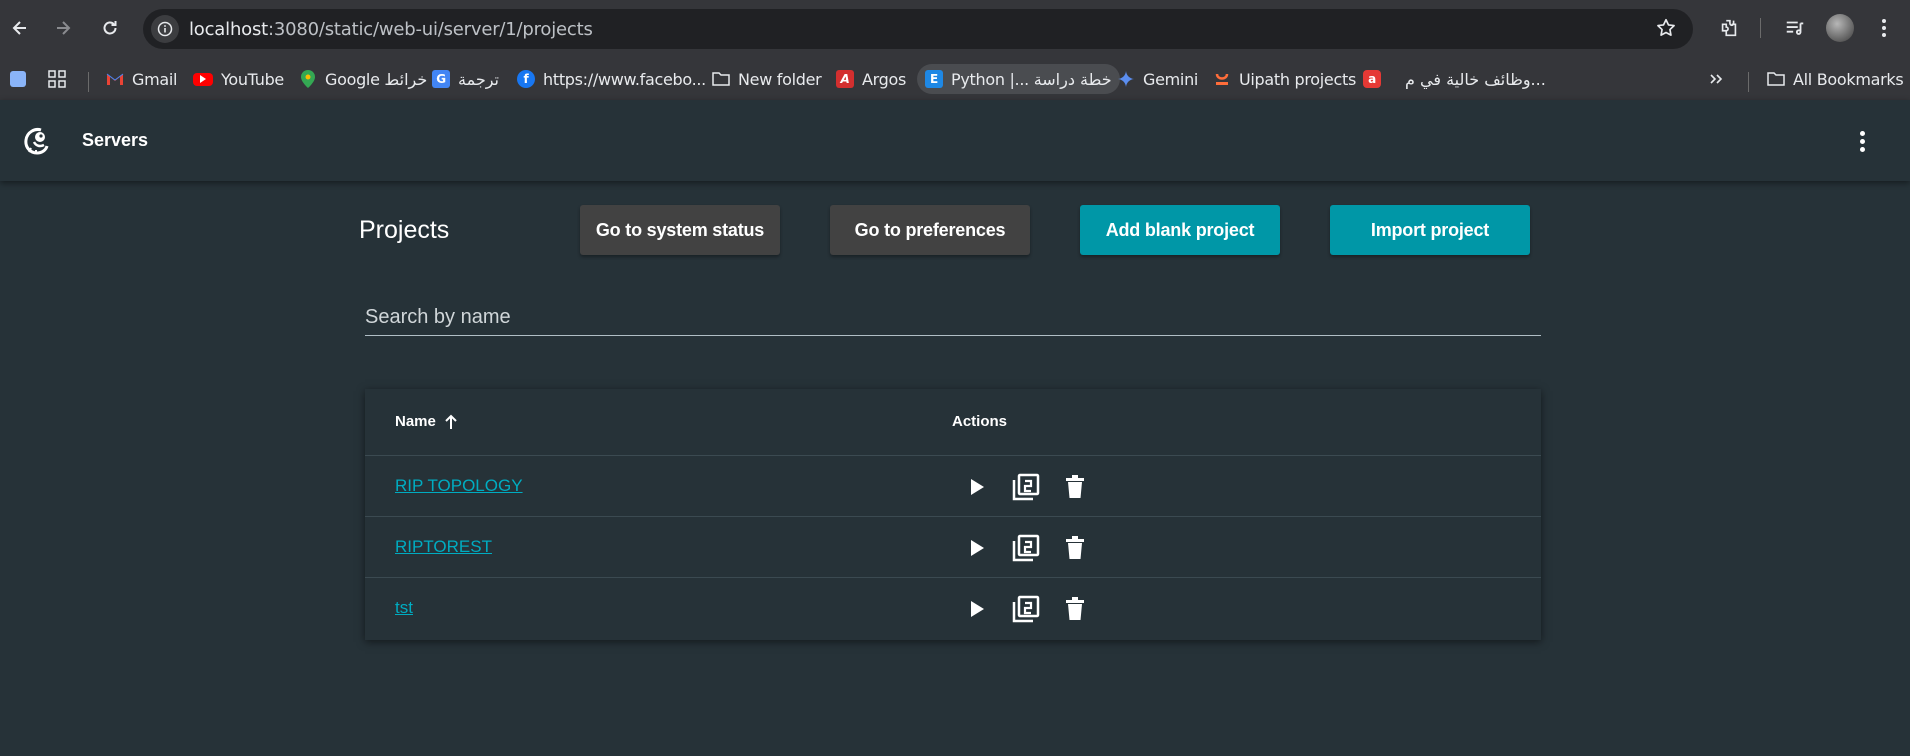 Image resolution: width=1910 pixels, height=756 pixels. I want to click on bookmark-translate: G ترجمة, so click(465, 79).